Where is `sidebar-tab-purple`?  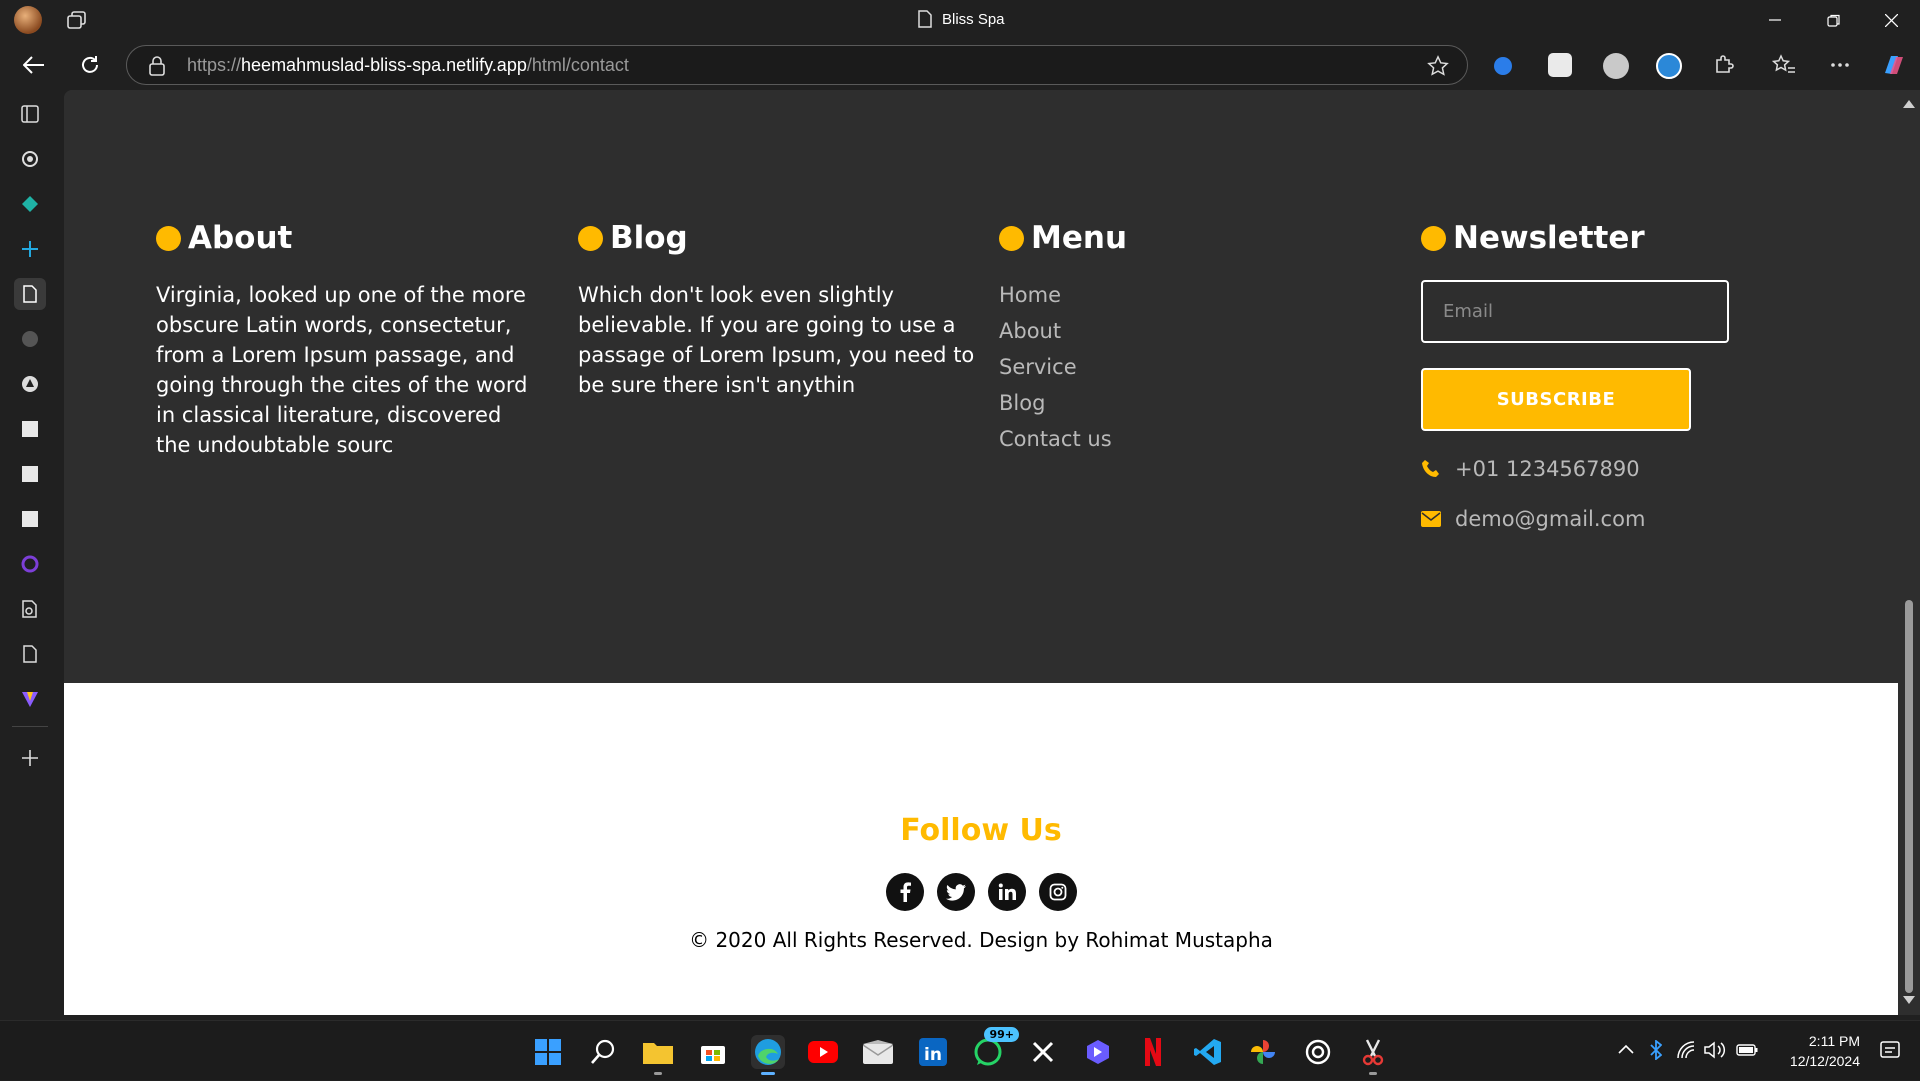
sidebar-tab-purple is located at coordinates (30, 564).